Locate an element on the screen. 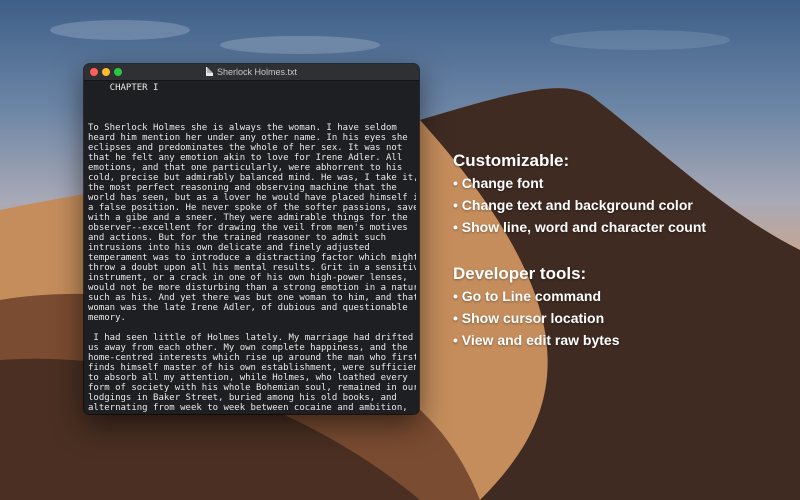 The height and width of the screenshot is (500, 800). window-titlebar: Sherlock Holmes.txt is located at coordinates (251, 72).